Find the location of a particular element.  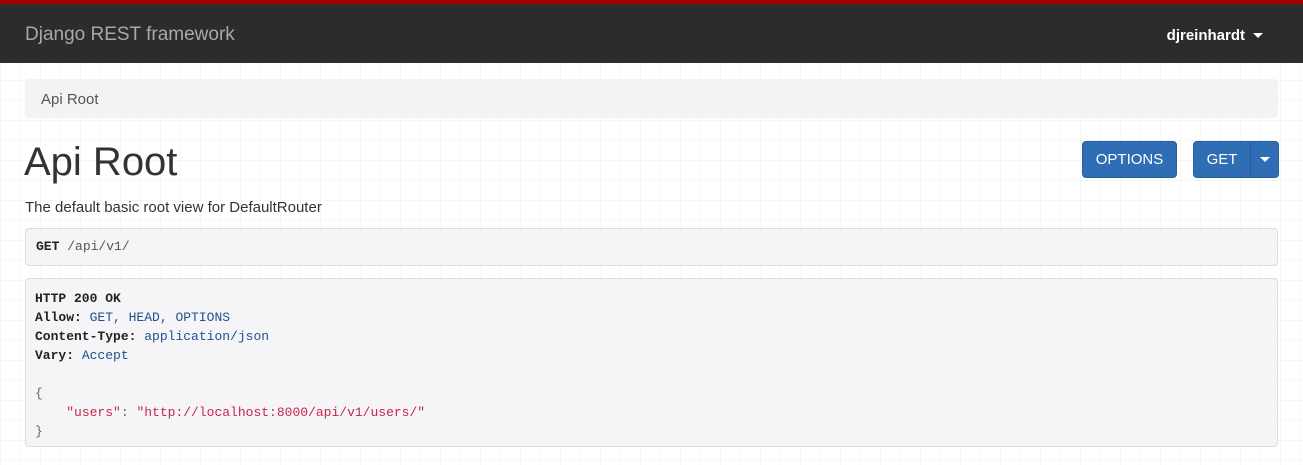

breadcrumb-item-api-root: Api Root is located at coordinates (70, 99).